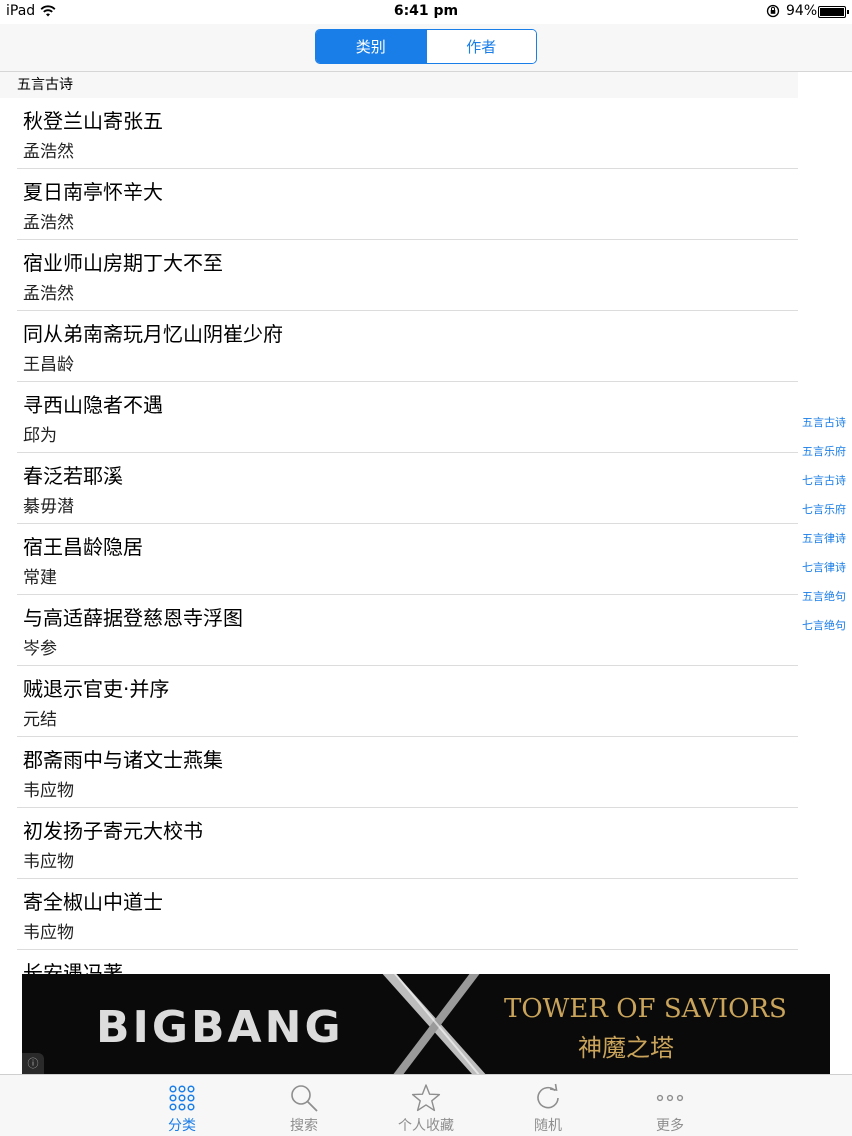  What do you see at coordinates (434, 1024) in the screenshot?
I see `ad-x-graphic` at bounding box center [434, 1024].